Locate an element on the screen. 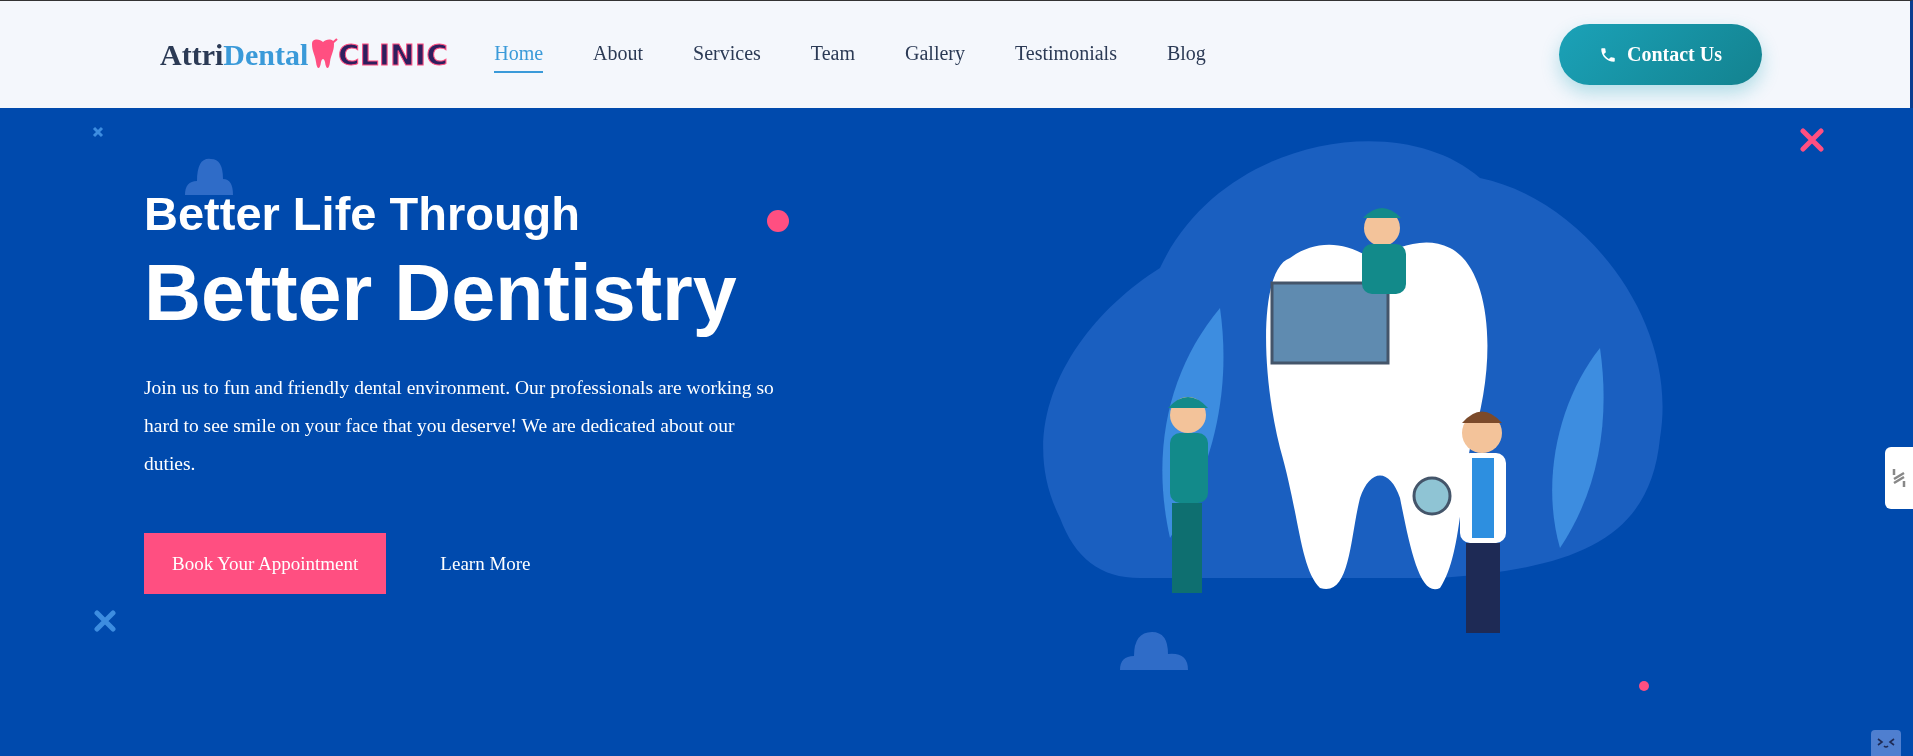 This screenshot has width=1913, height=756. face-icon is located at coordinates (1886, 743).